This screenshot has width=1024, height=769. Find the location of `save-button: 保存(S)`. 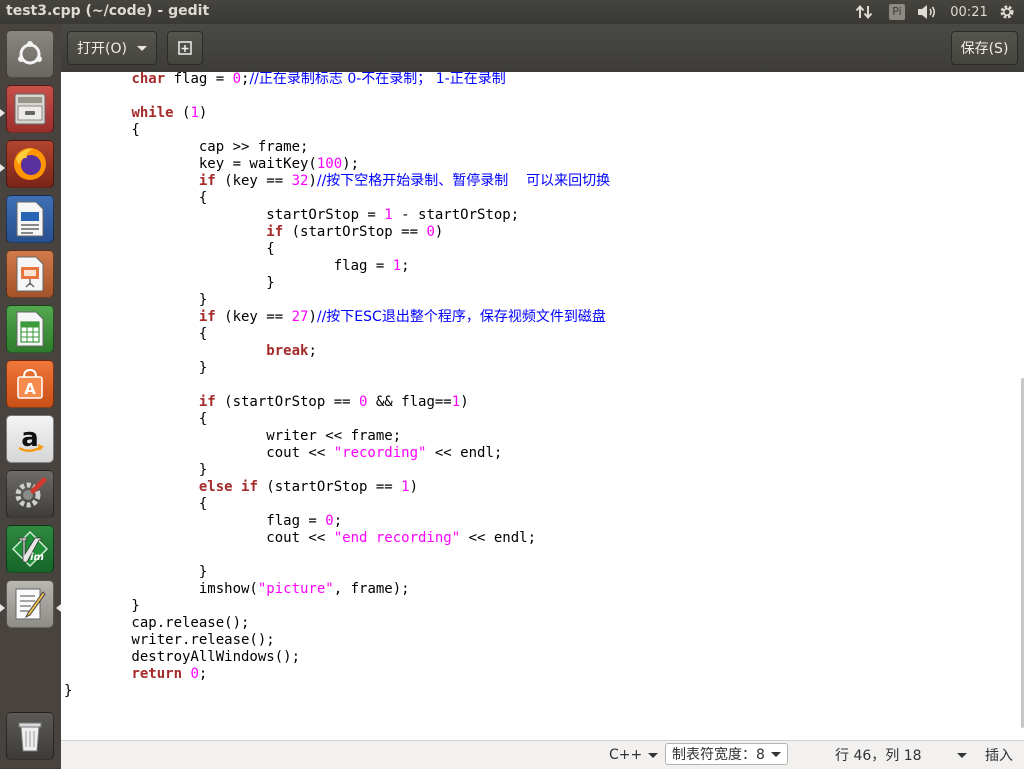

save-button: 保存(S) is located at coordinates (984, 48).